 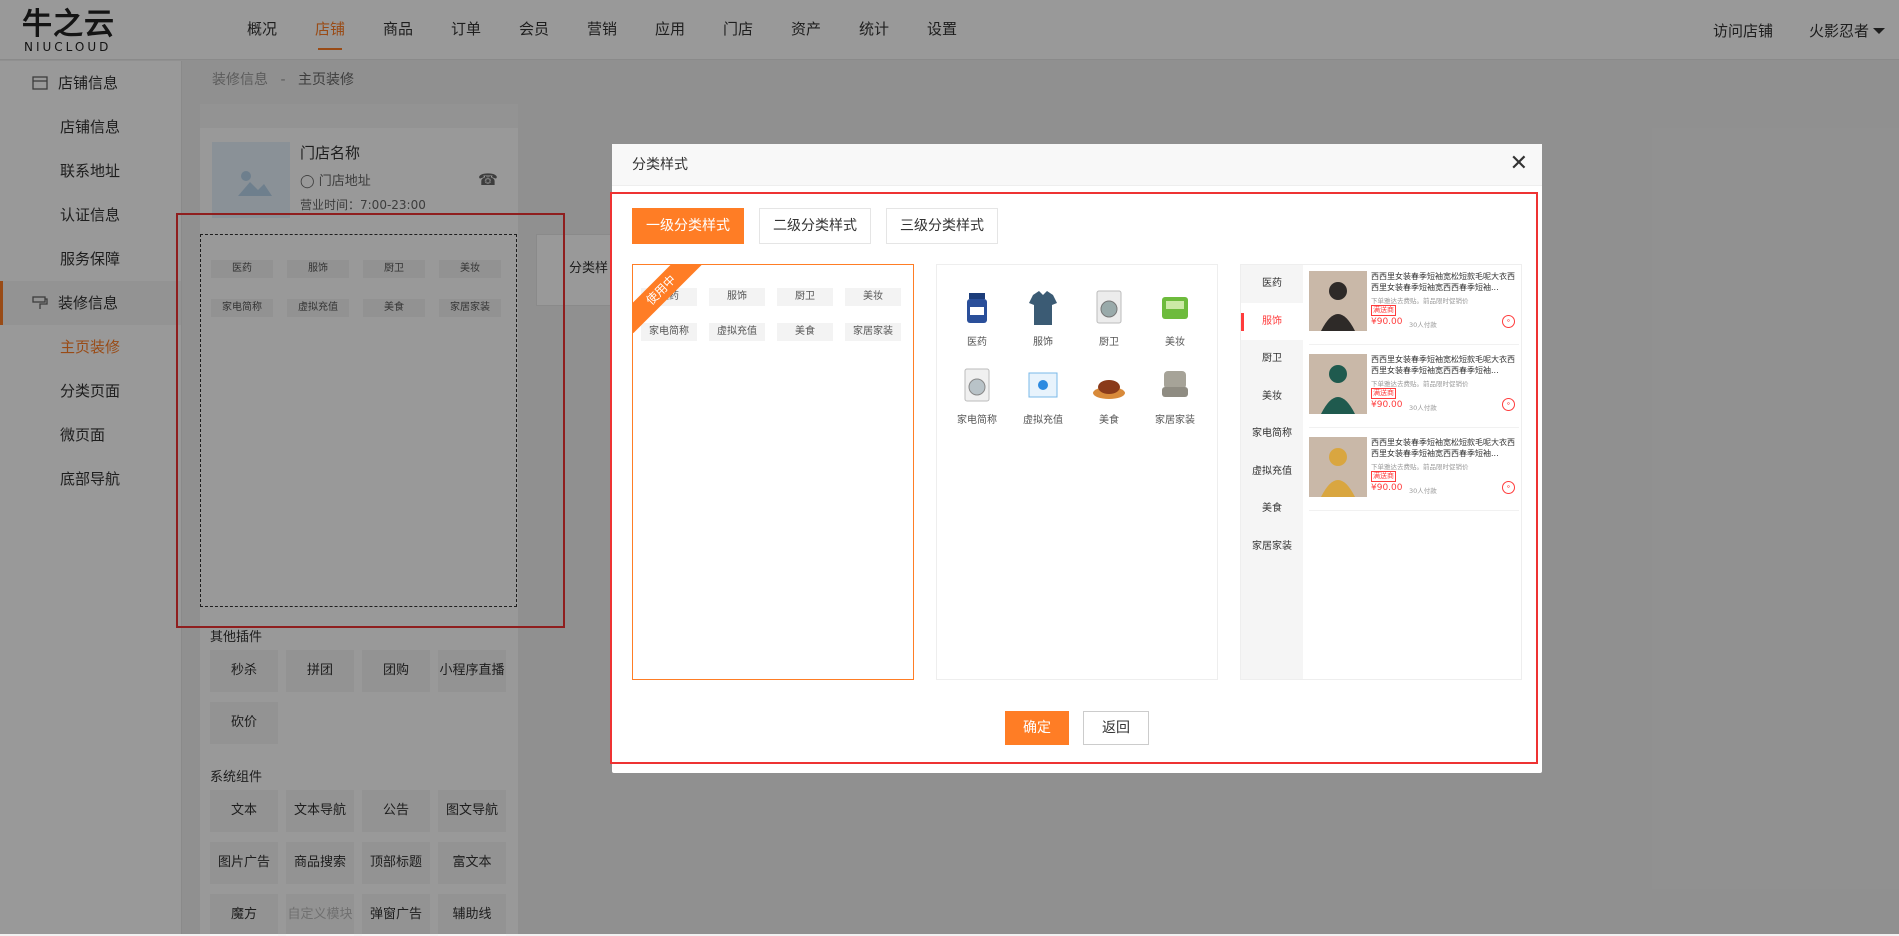 I want to click on level3-category-item: 美妆, so click(x=1272, y=397).